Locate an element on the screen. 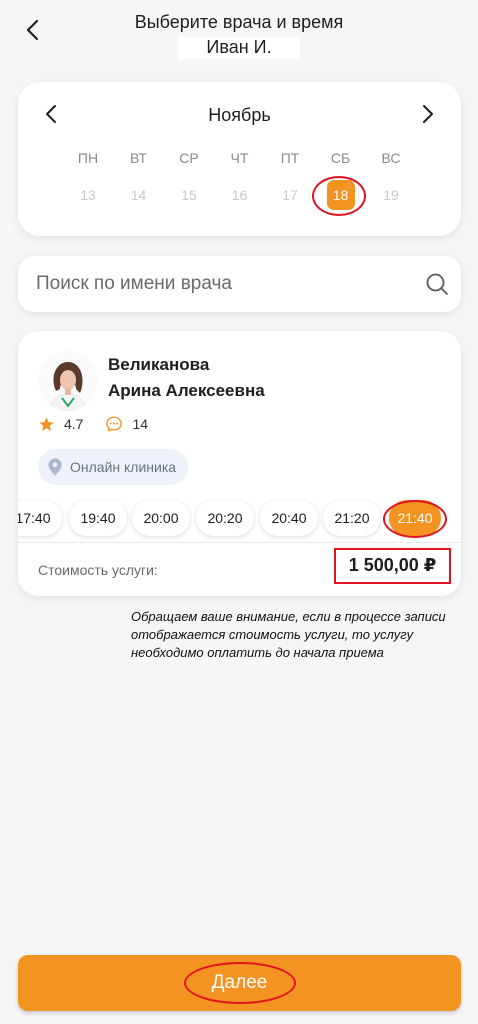  cost-label: Стоимость услуги: is located at coordinates (98, 570).